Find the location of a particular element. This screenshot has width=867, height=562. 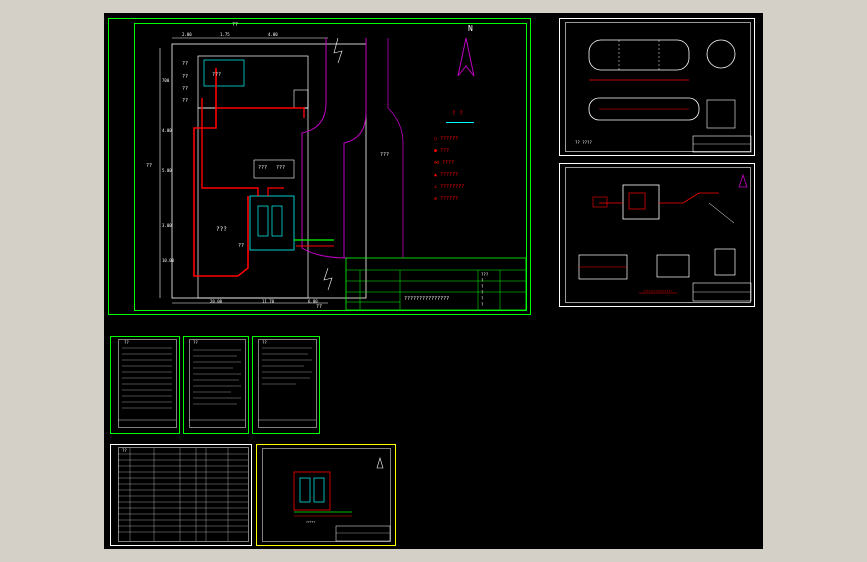

tank-detail-sheet: ?? ???? is located at coordinates (657, 87).